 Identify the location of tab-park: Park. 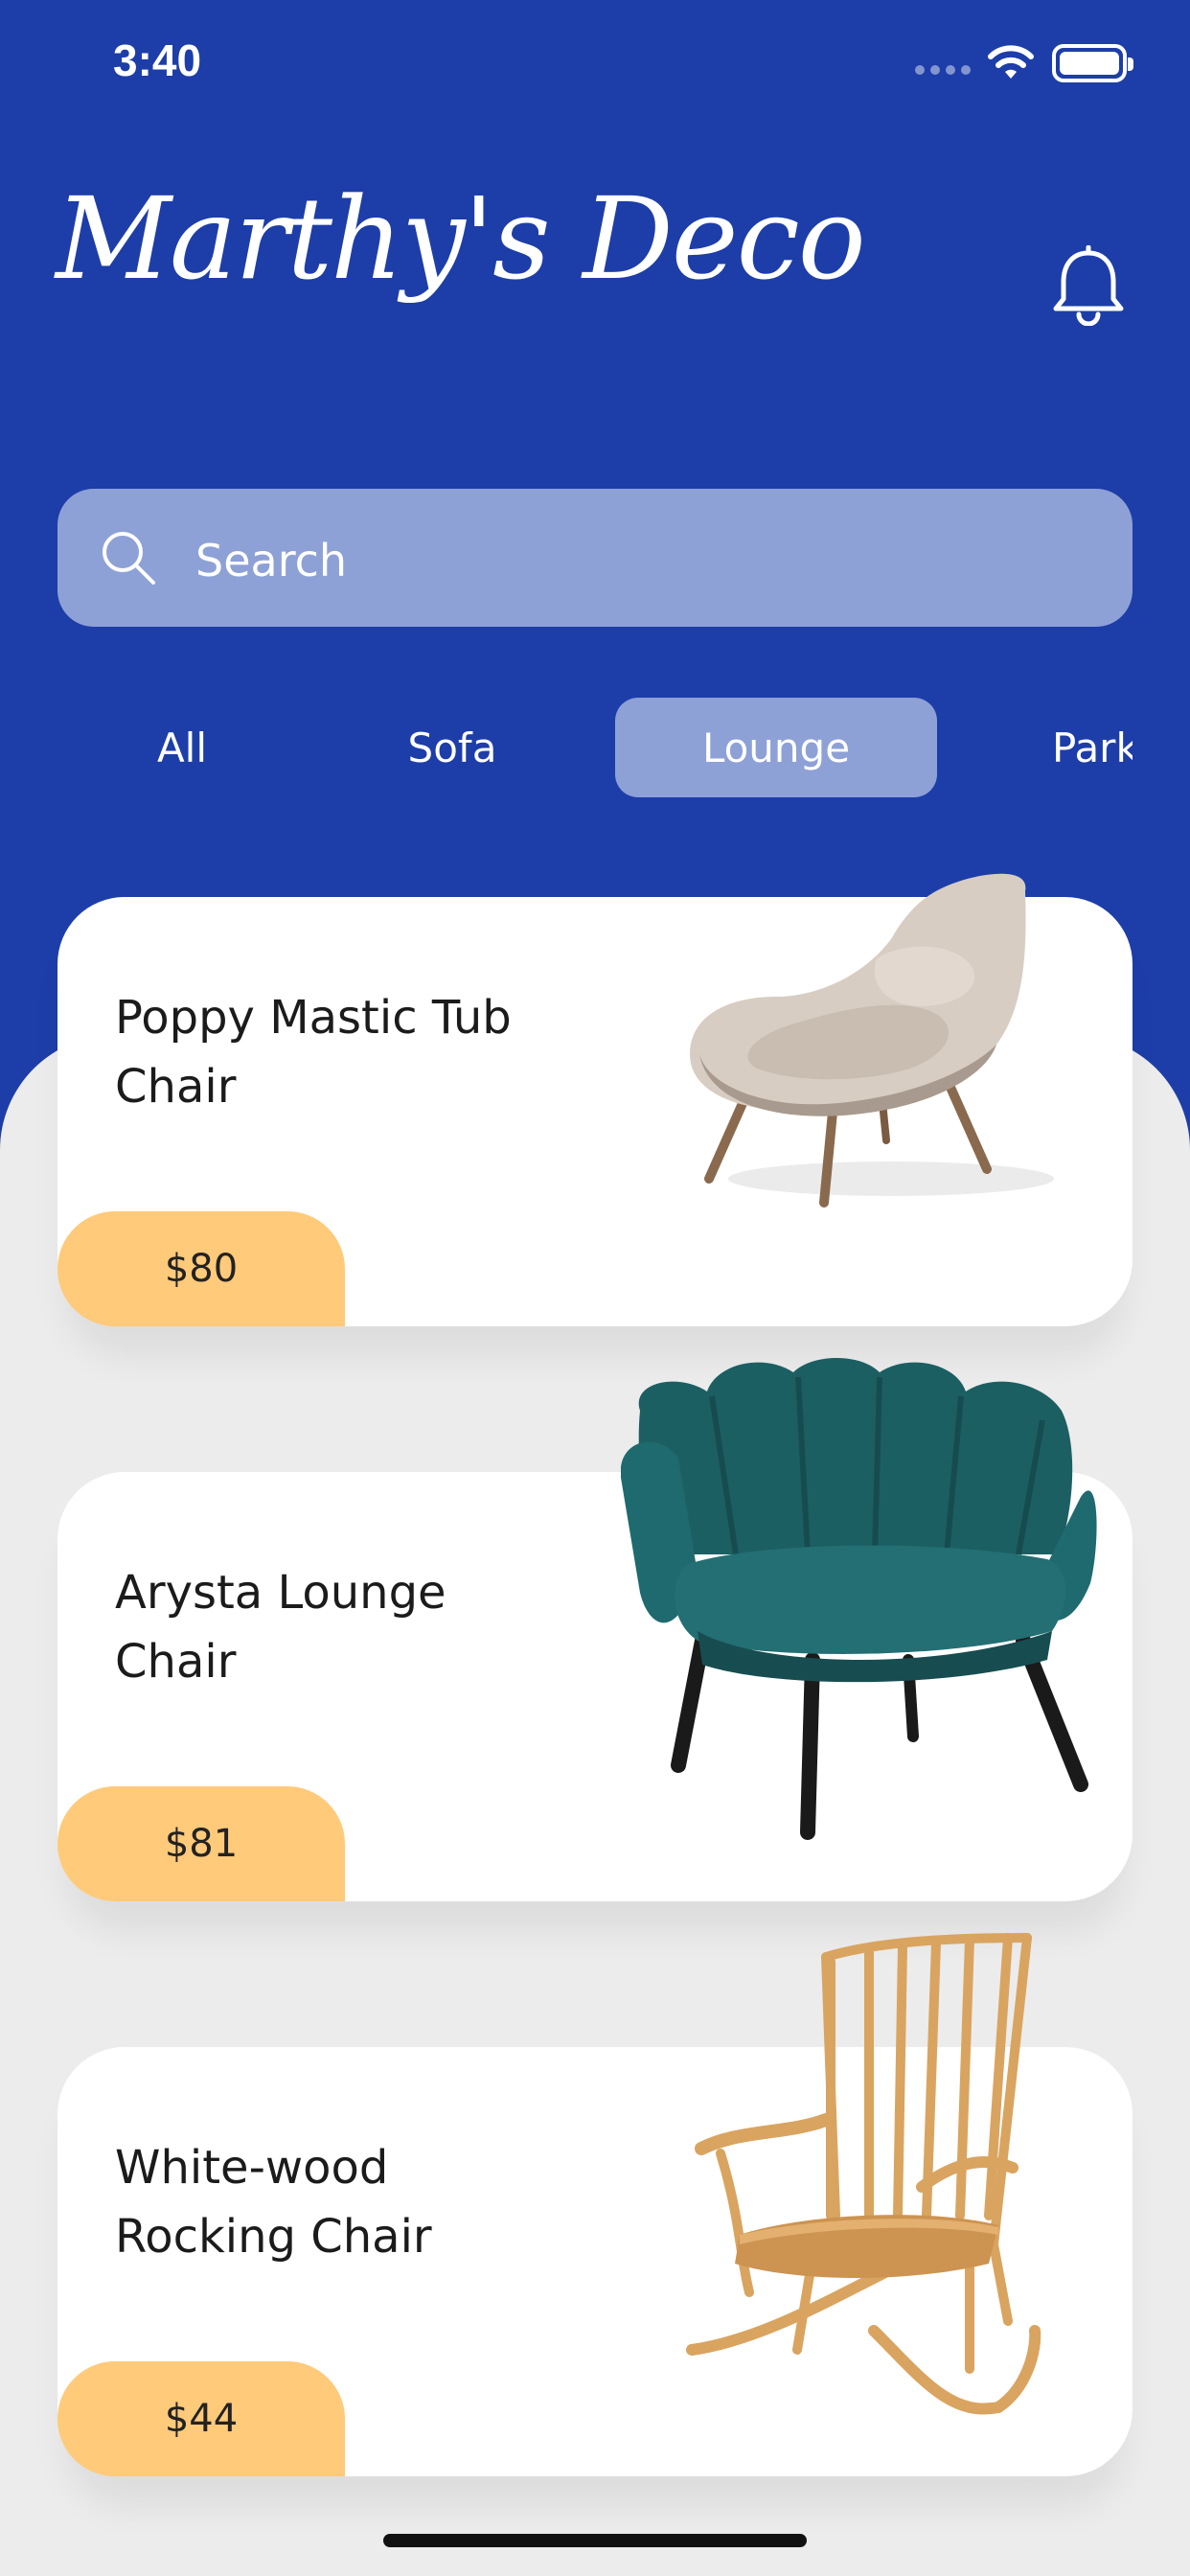
(1084, 747).